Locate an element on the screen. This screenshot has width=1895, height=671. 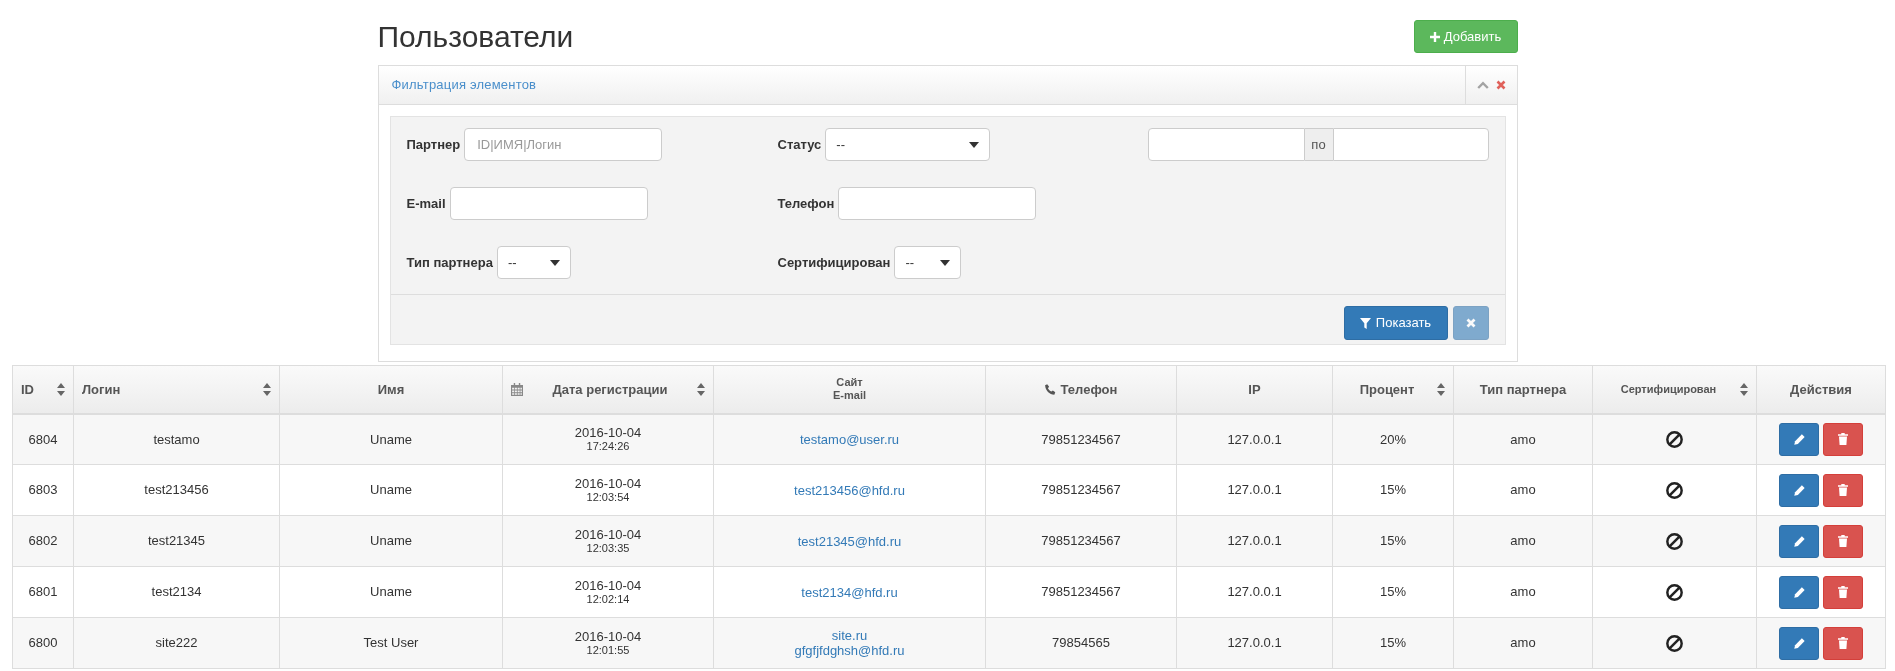
close-button is located at coordinates (1500, 85).